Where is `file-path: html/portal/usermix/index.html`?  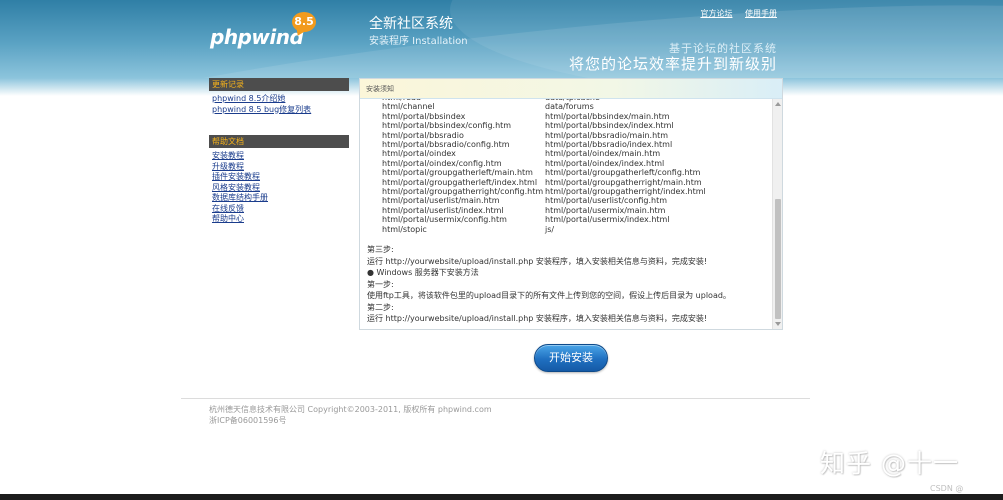 file-path: html/portal/usermix/index.html is located at coordinates (607, 220).